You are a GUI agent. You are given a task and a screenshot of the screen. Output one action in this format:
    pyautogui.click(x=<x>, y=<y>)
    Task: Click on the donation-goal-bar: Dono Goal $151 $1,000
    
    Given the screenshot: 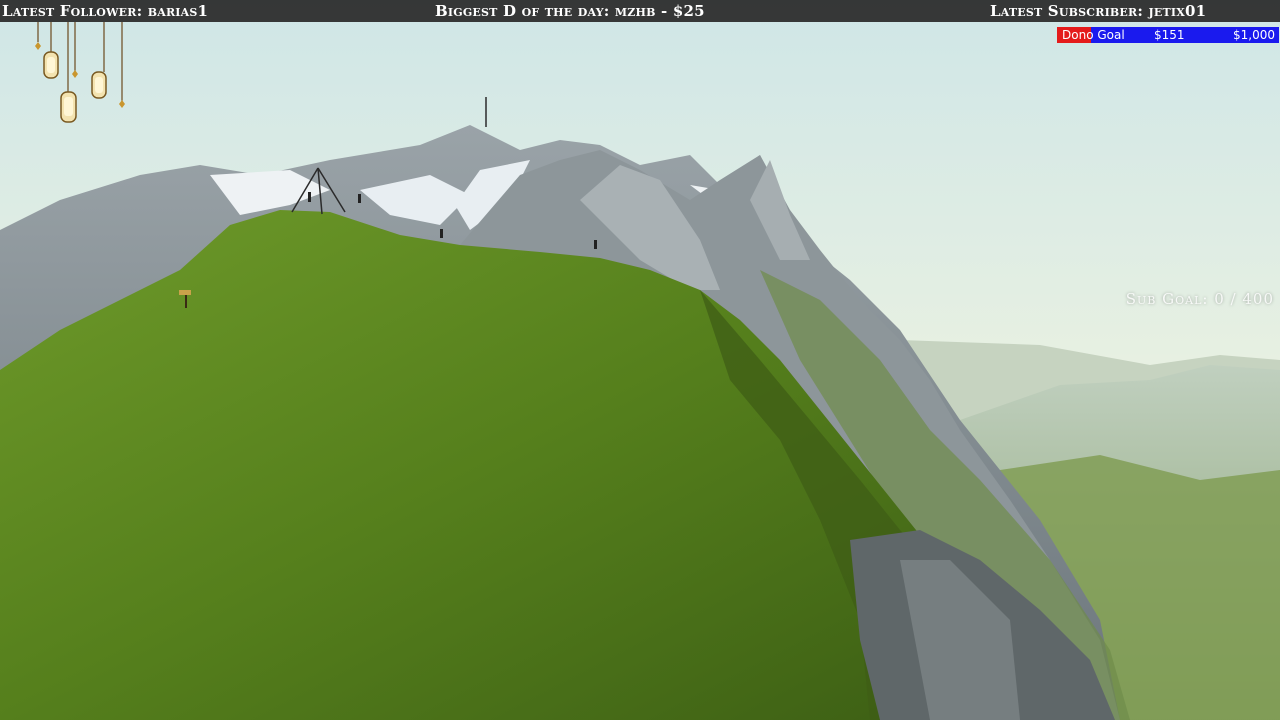 What is the action you would take?
    pyautogui.click(x=1168, y=35)
    